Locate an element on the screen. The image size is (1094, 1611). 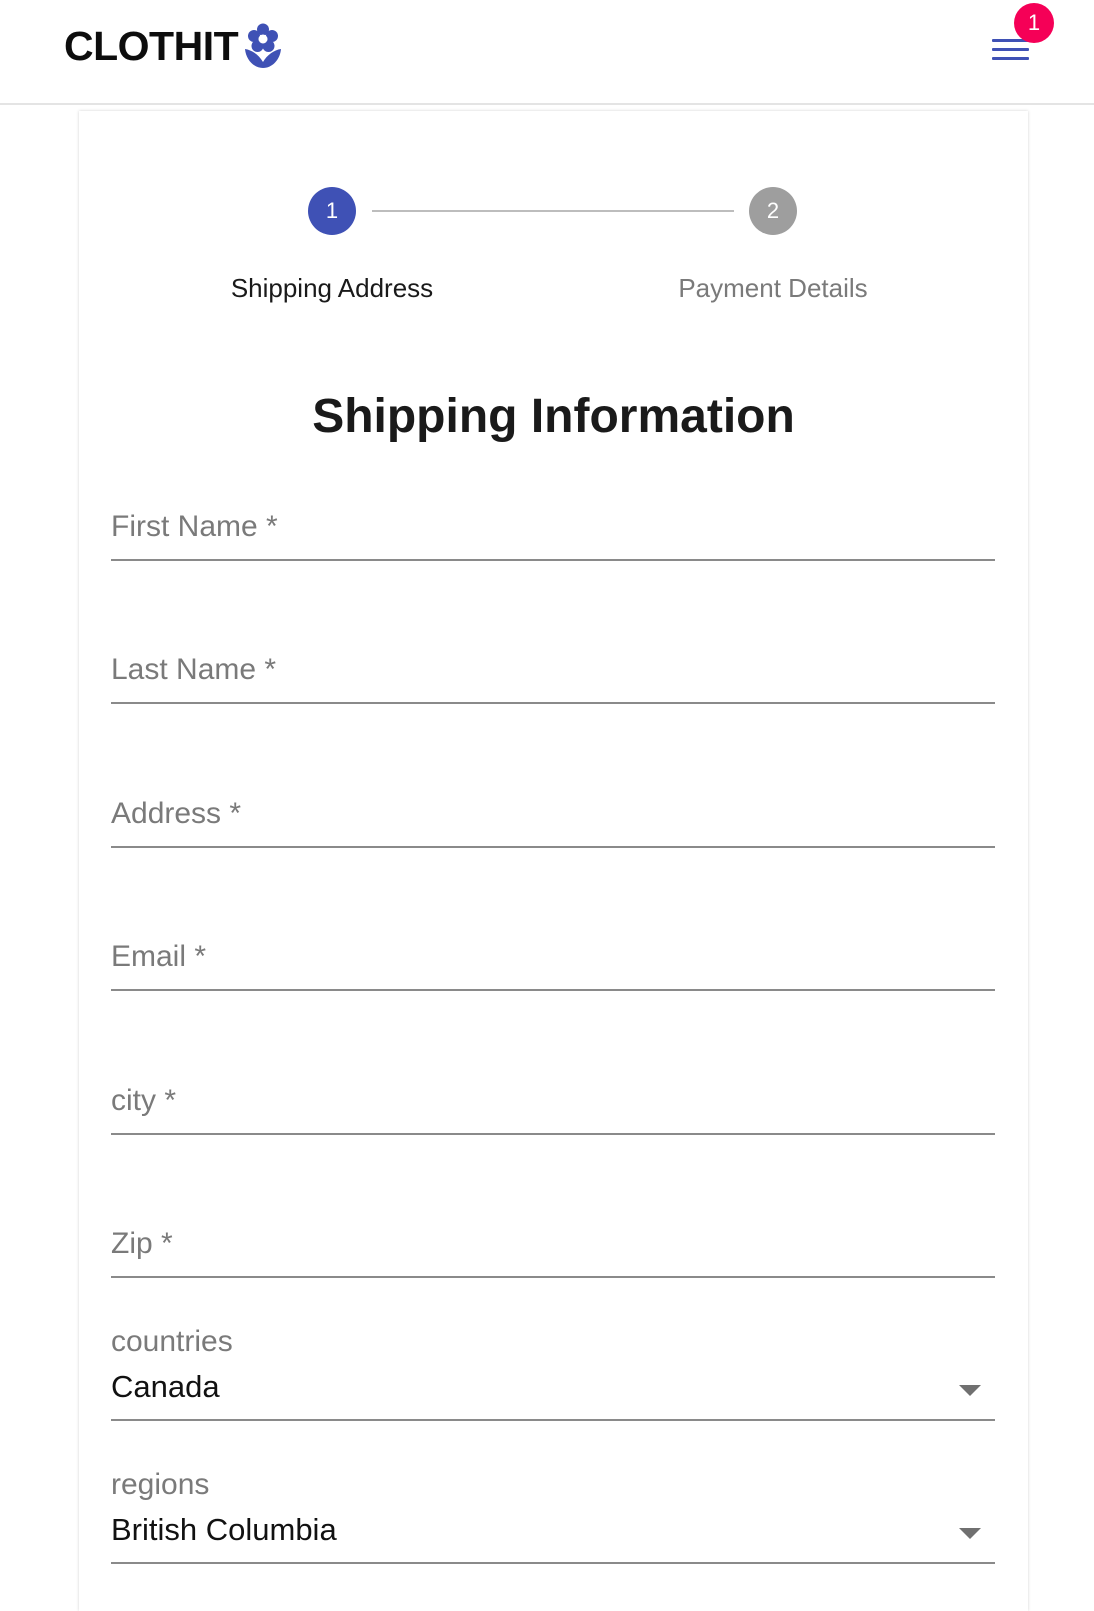
step-1-indicator: 1 is located at coordinates (332, 211).